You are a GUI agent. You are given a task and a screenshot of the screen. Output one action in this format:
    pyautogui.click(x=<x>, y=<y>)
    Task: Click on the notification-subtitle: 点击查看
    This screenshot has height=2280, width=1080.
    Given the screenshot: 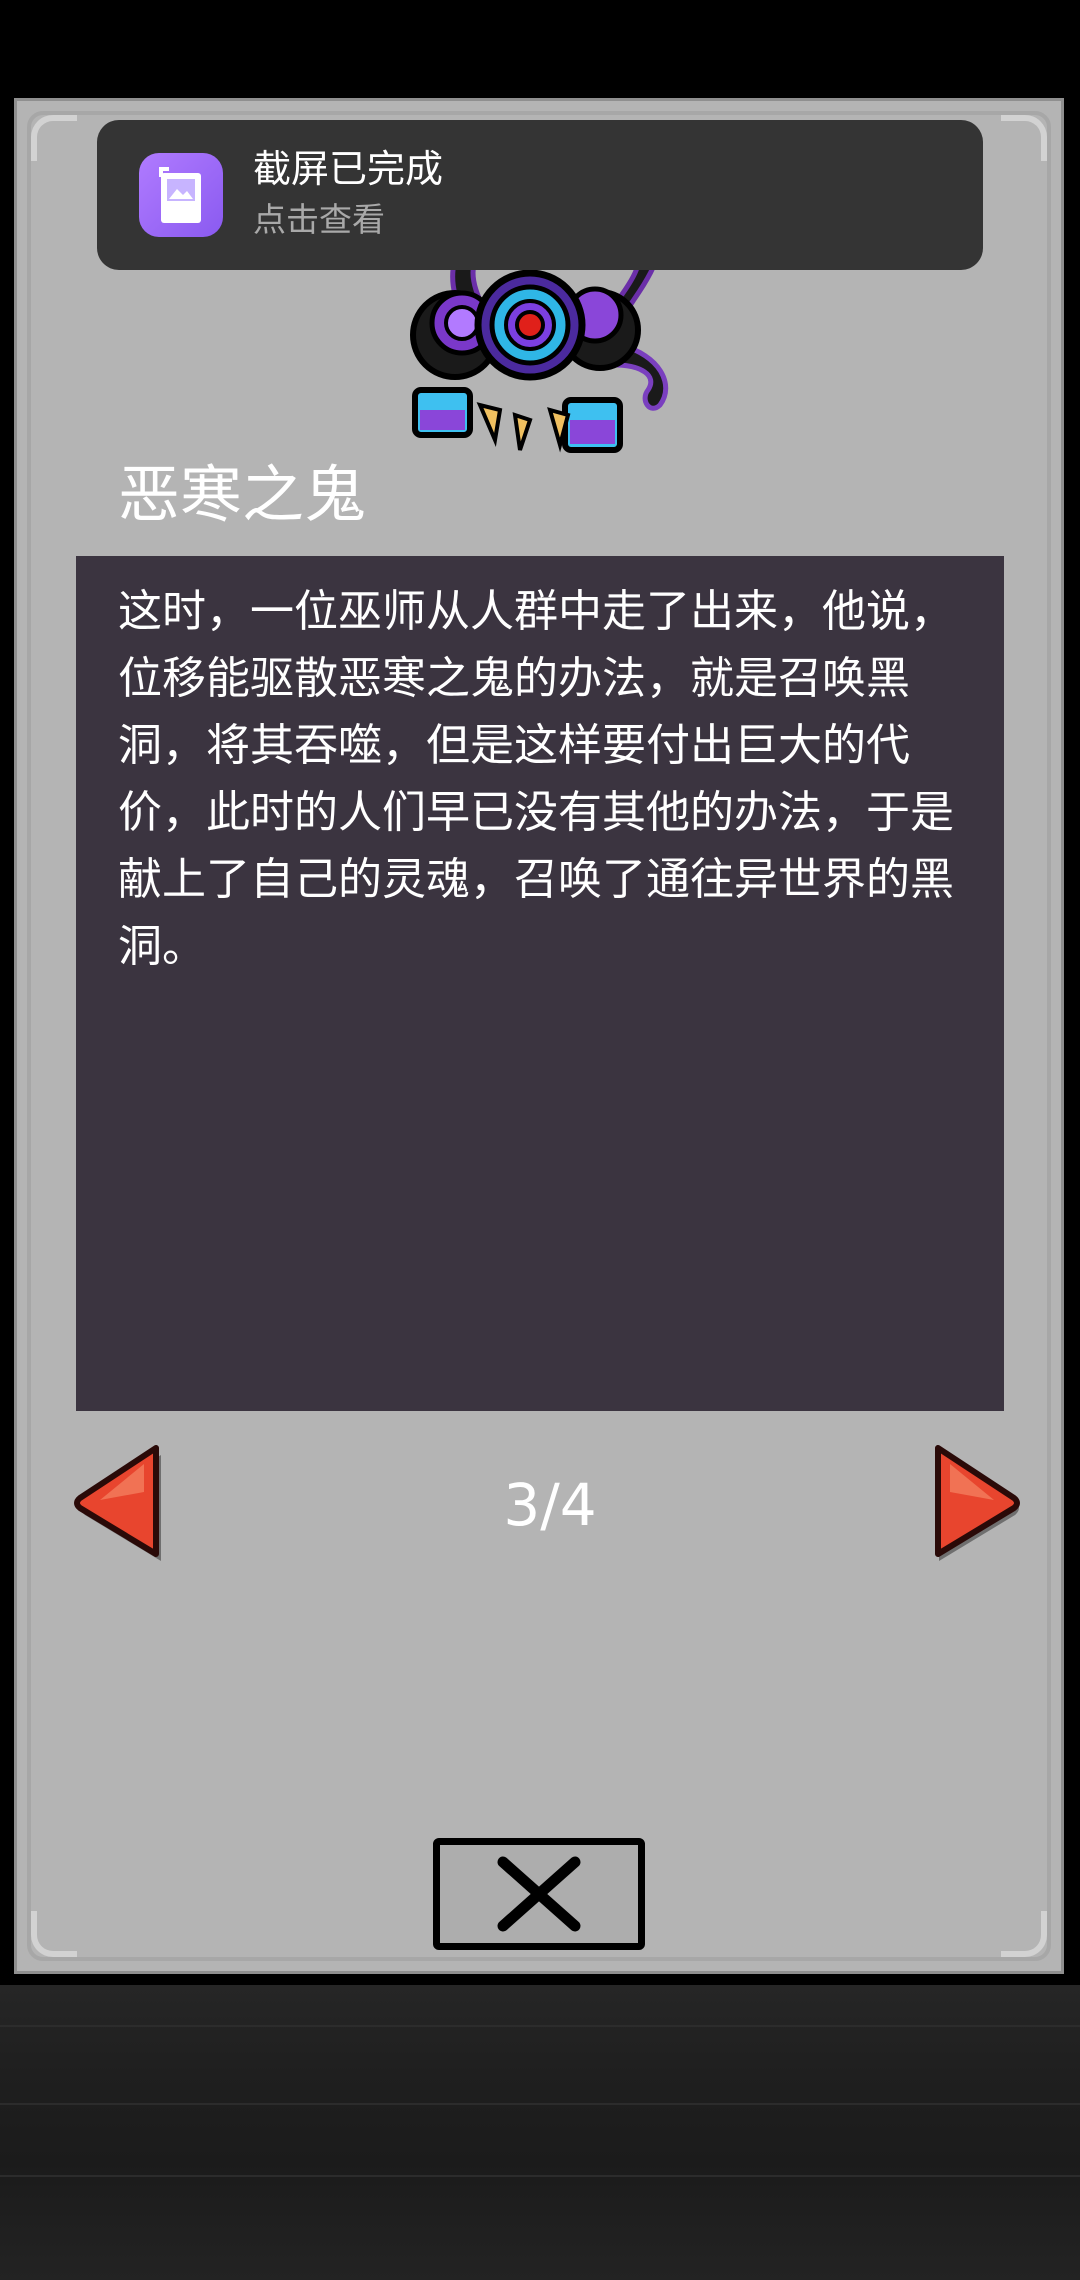 What is the action you would take?
    pyautogui.click(x=319, y=219)
    